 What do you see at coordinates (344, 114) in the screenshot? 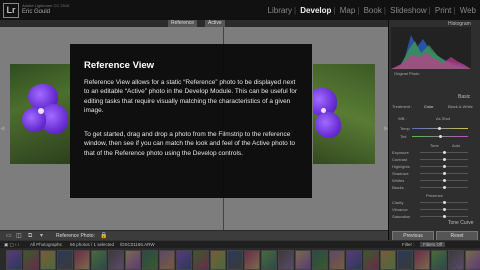
I see `active-photo` at bounding box center [344, 114].